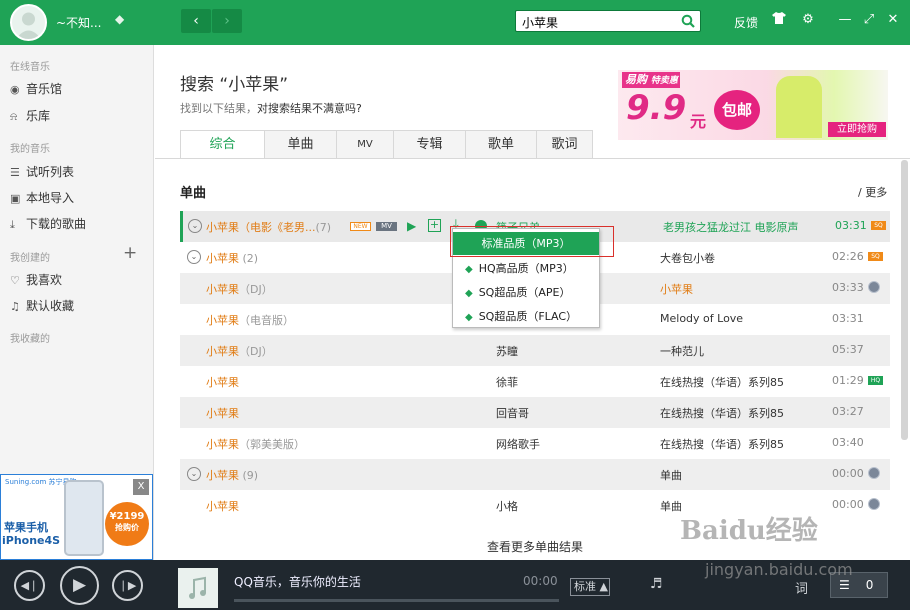 The image size is (910, 610). I want to click on sidebar-ad: Suning.com 苏宁易购 苹果手机 iPhone4S ¥2199 抢购价 X, so click(76, 517).